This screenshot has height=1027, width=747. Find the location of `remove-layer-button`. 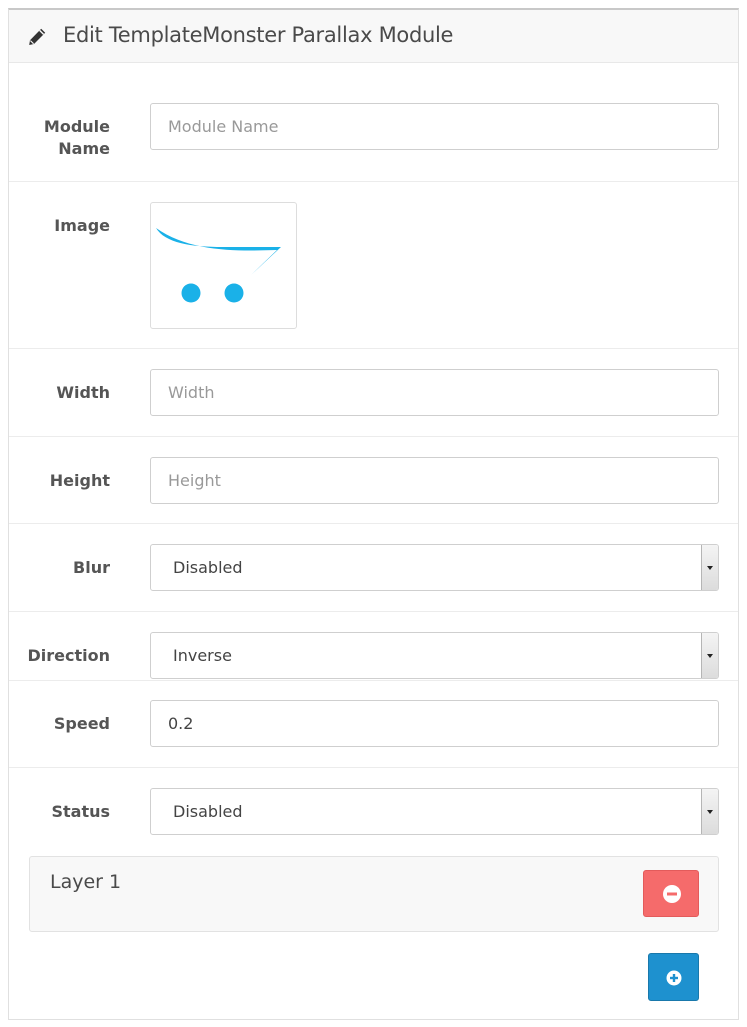

remove-layer-button is located at coordinates (671, 893).